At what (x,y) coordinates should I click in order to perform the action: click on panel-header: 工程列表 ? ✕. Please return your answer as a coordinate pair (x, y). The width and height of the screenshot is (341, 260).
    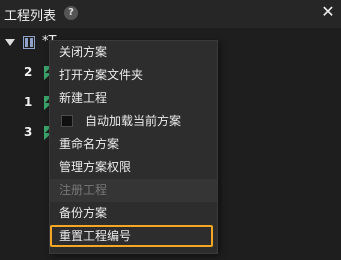
    Looking at the image, I should click on (170, 14).